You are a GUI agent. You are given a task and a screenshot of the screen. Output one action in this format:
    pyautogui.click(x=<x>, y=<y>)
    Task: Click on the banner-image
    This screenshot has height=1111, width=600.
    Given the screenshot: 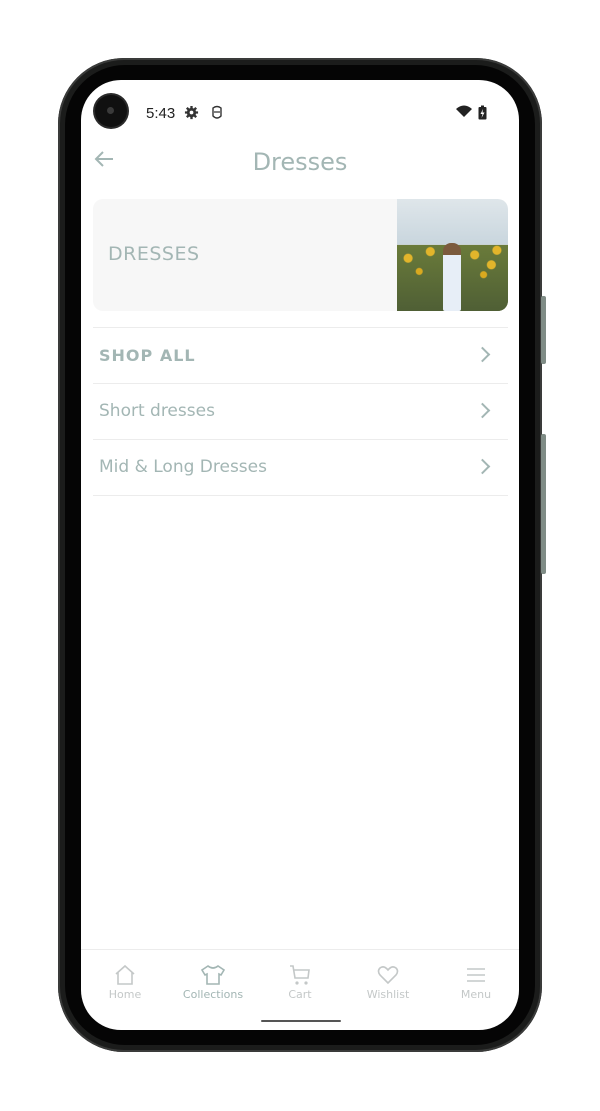 What is the action you would take?
    pyautogui.click(x=452, y=255)
    